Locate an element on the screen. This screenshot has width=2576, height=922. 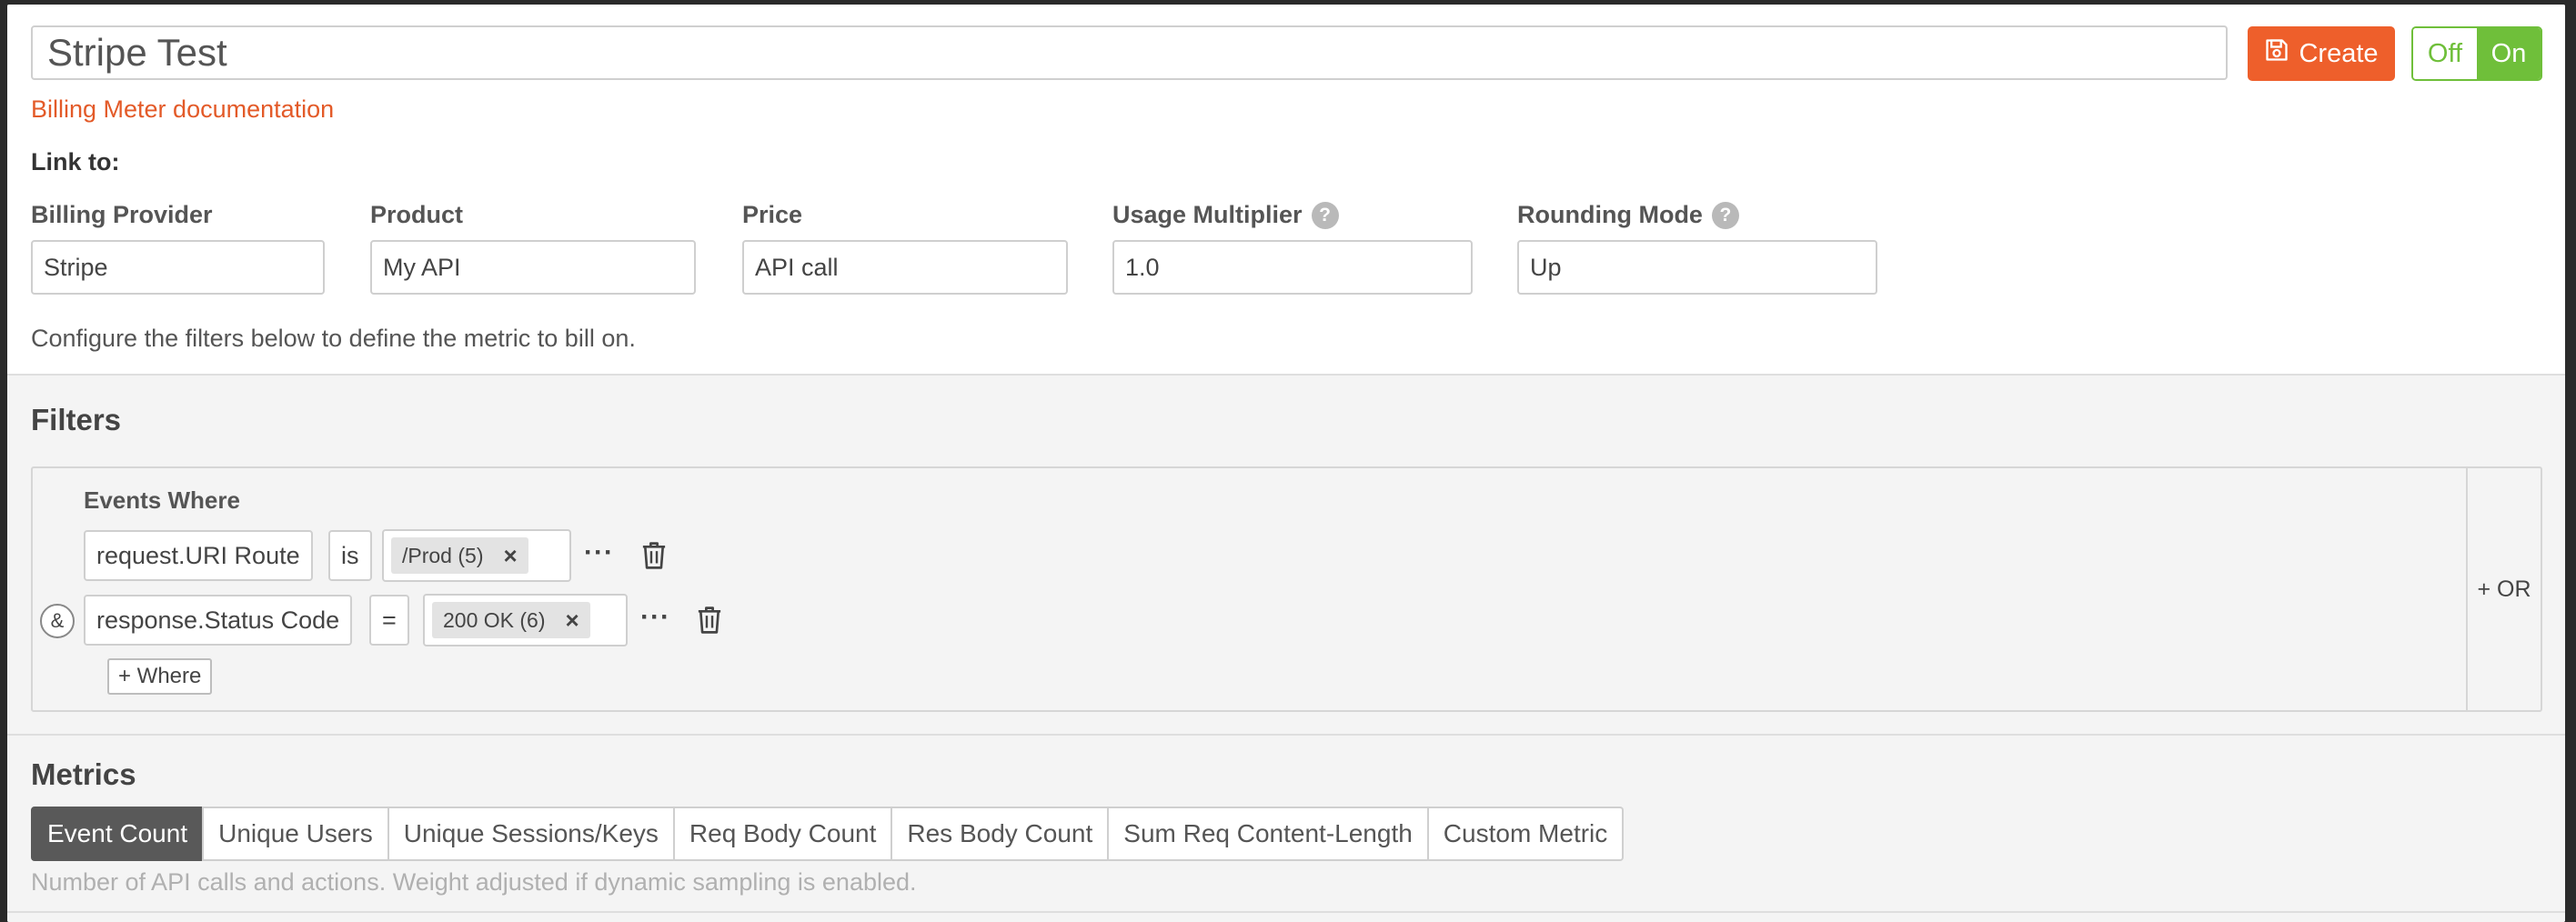
usage-multiplier-label-text: Usage Multiplier is located at coordinates (1207, 214).